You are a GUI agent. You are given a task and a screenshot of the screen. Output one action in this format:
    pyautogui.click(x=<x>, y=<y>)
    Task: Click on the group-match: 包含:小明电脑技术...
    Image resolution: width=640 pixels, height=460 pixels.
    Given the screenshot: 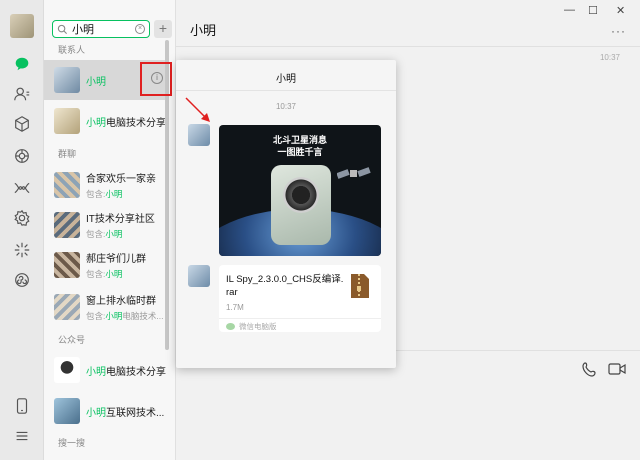 What is the action you would take?
    pyautogui.click(x=125, y=316)
    